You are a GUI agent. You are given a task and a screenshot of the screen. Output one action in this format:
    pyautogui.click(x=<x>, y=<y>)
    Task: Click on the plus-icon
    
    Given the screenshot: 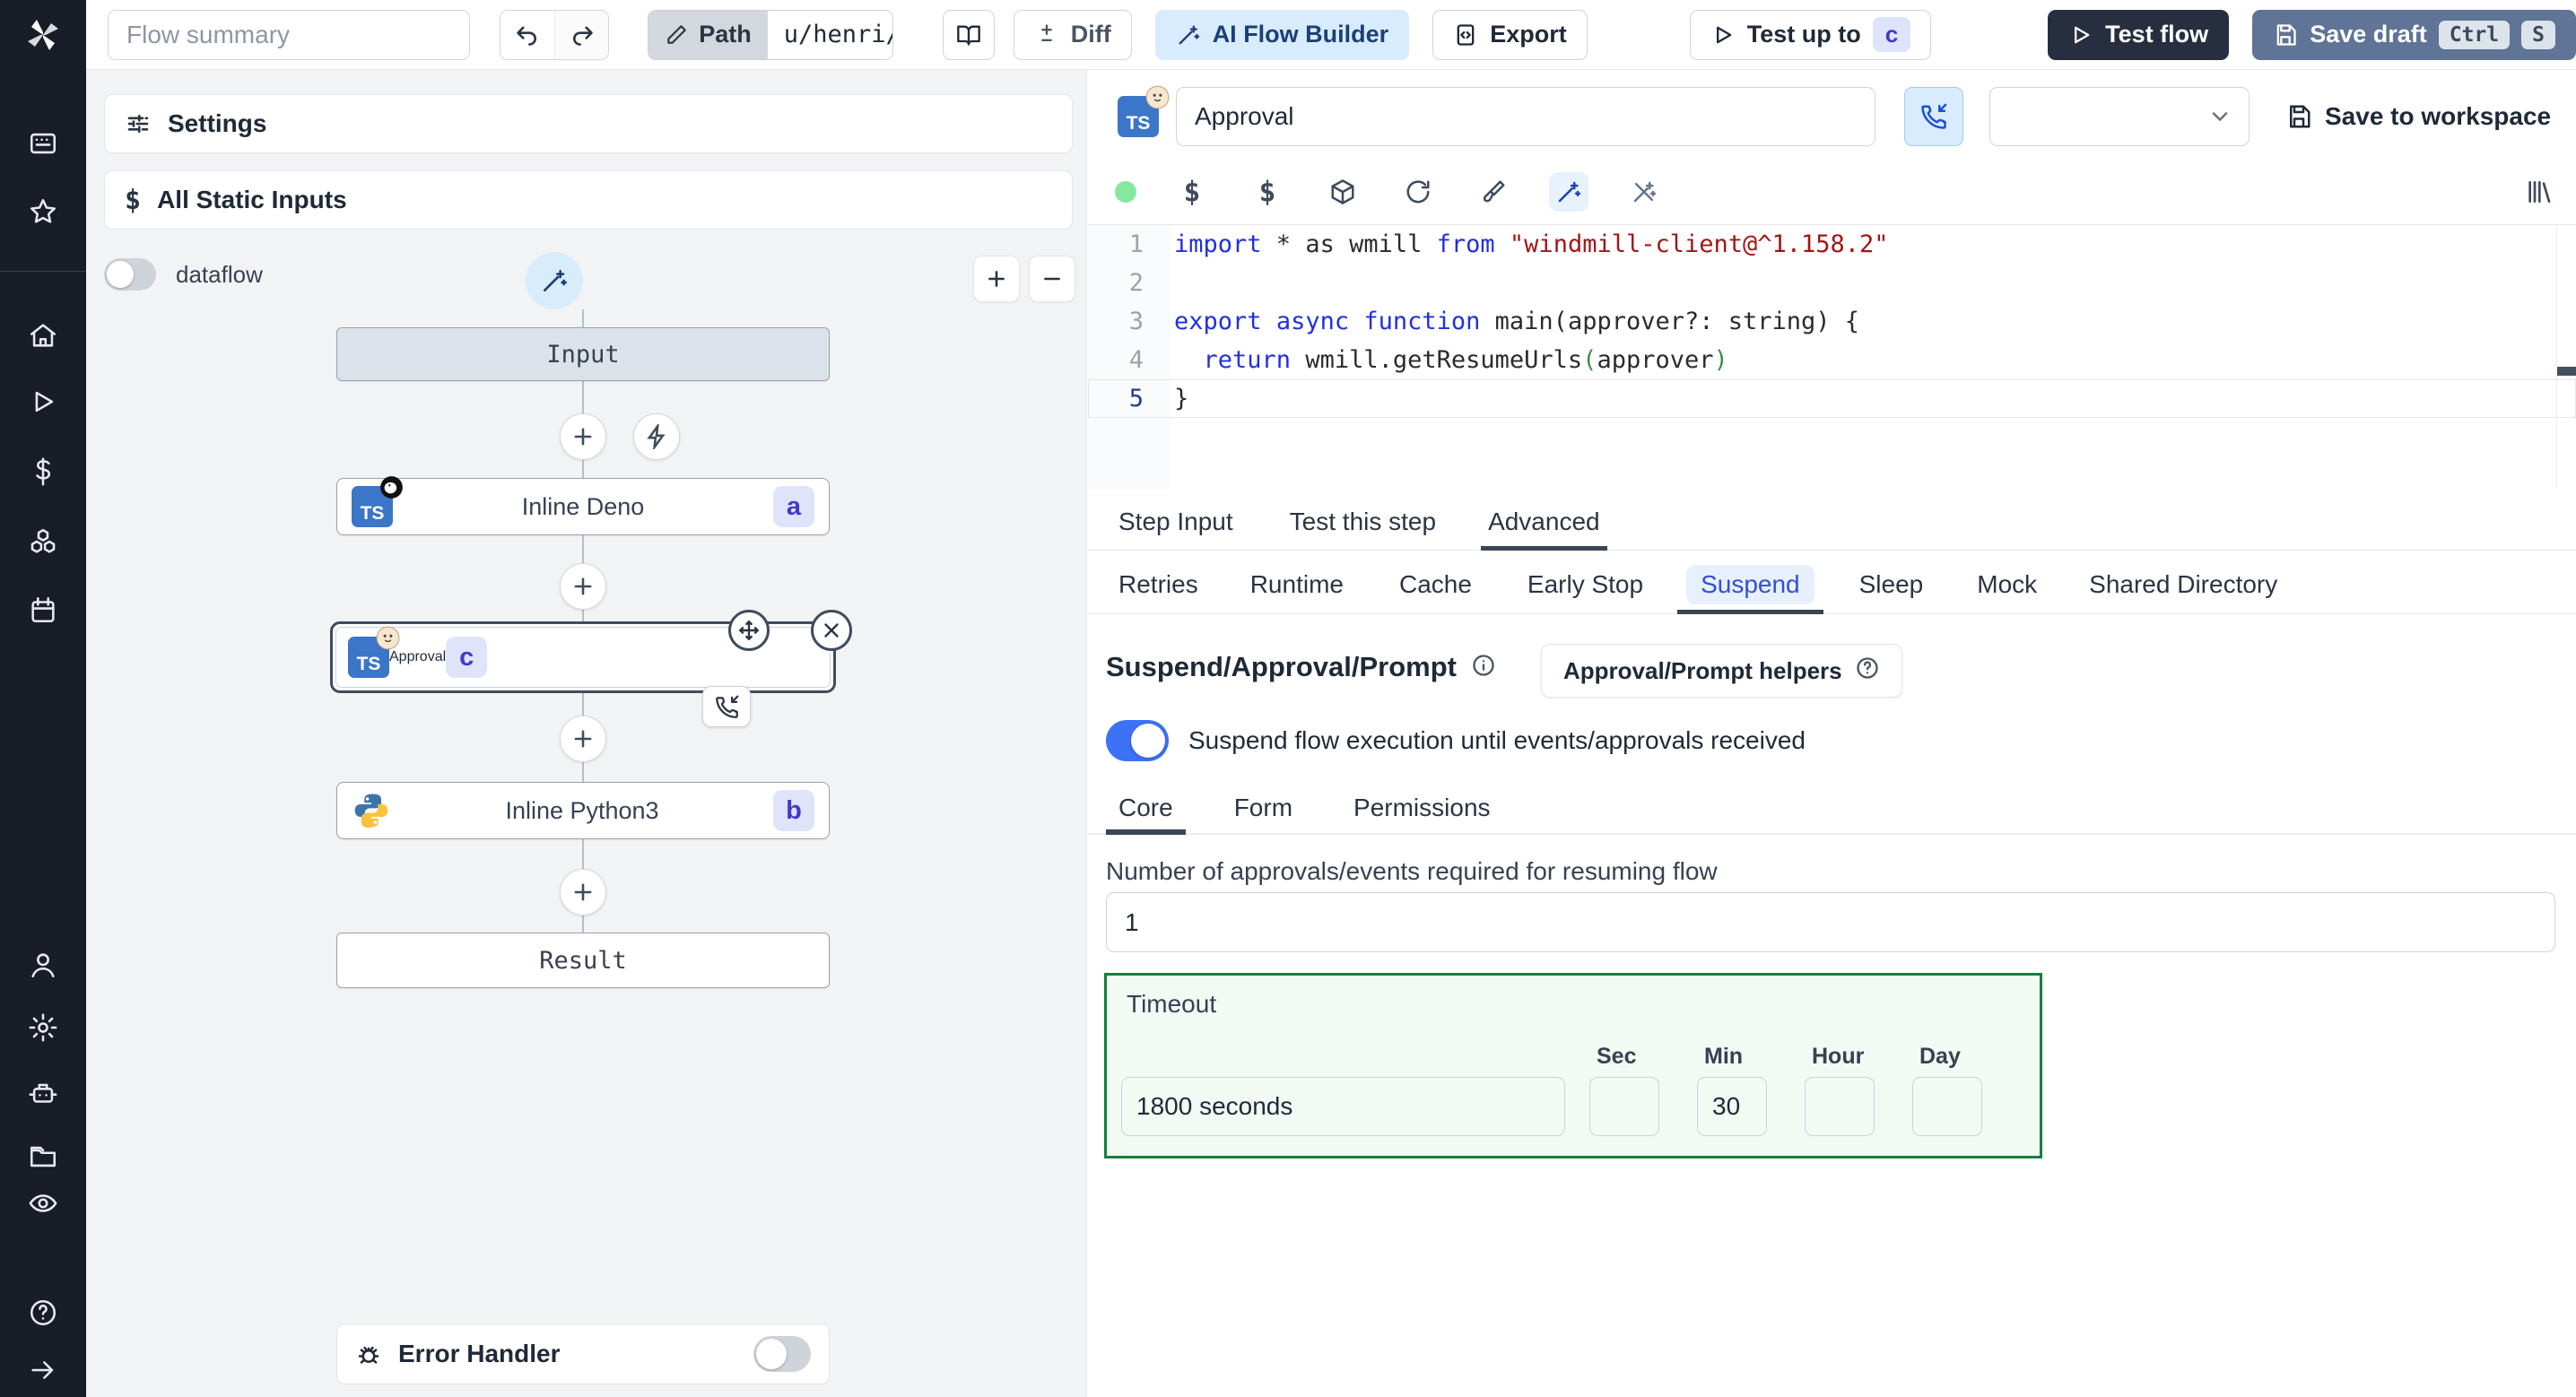 What is the action you would take?
    pyautogui.click(x=583, y=586)
    